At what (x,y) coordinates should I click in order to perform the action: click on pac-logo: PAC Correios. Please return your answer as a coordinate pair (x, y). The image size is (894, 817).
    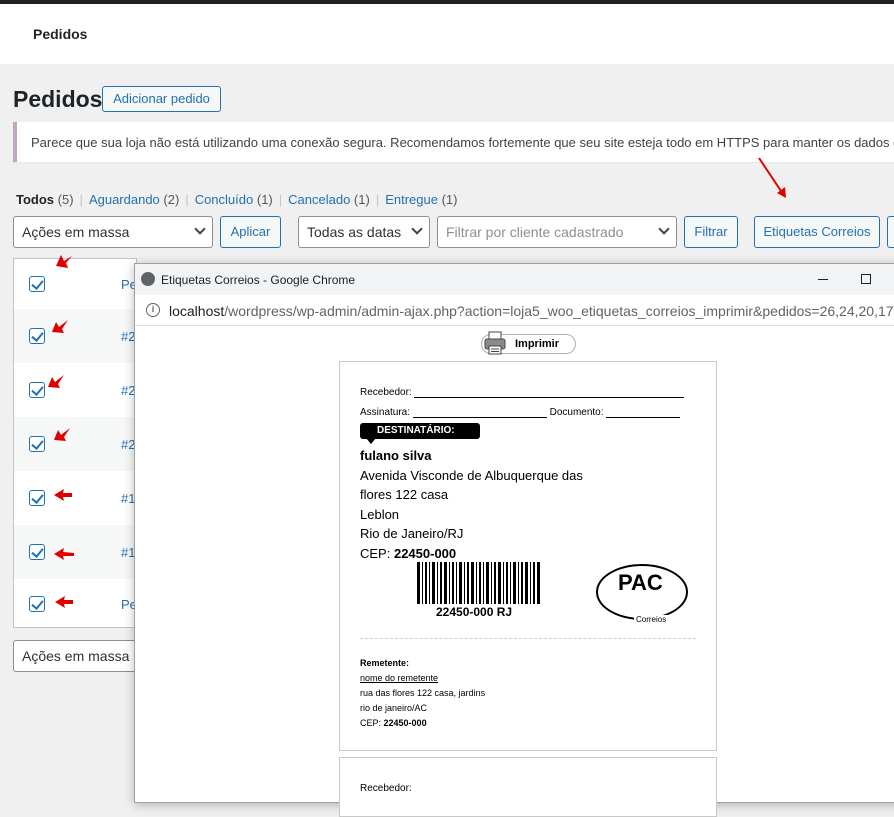
    Looking at the image, I should click on (642, 594).